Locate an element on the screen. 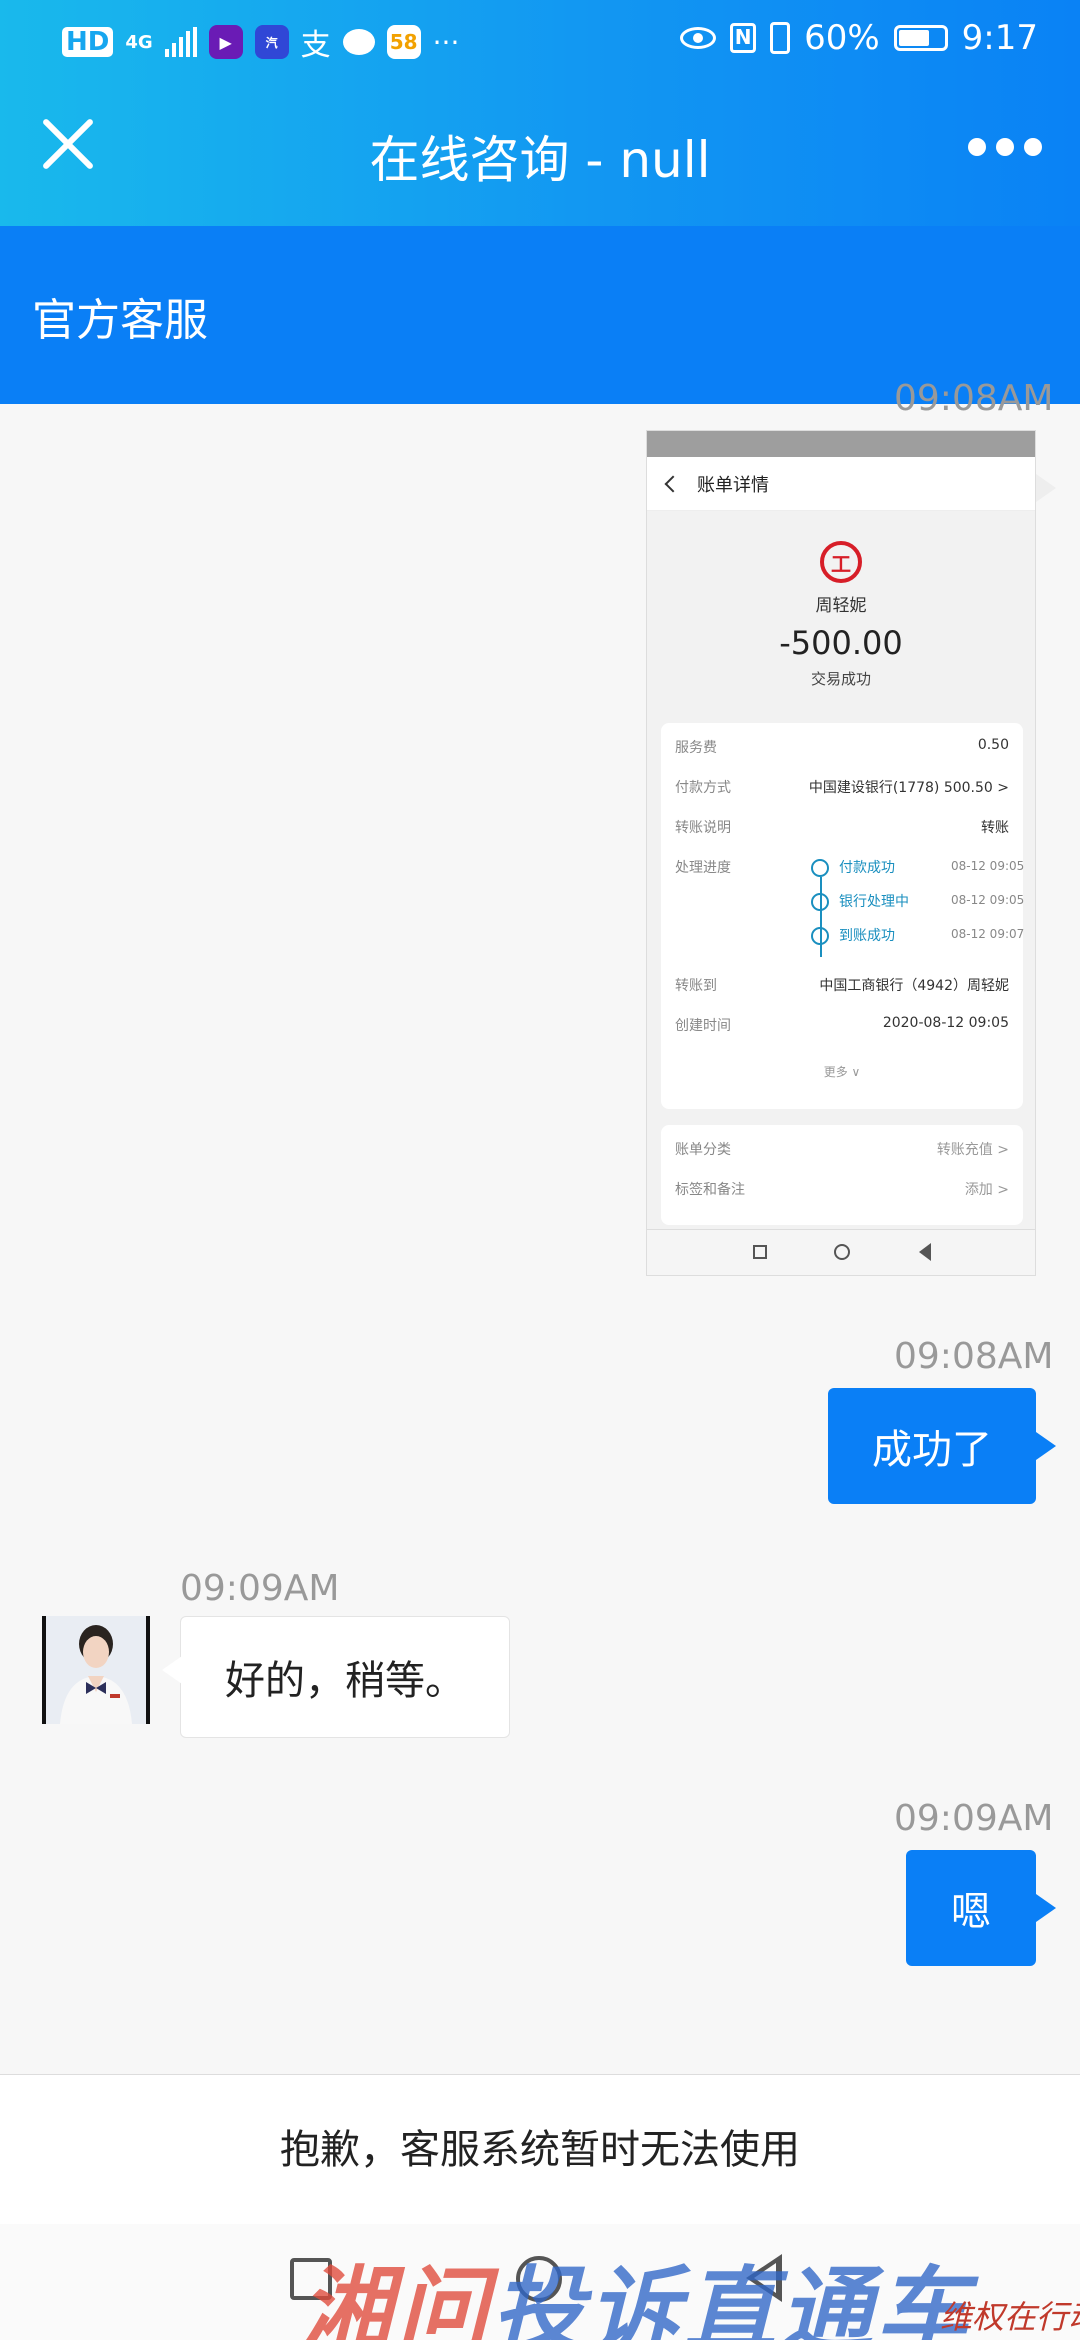 The image size is (1080, 2340). message-text: 嗯 is located at coordinates (971, 1912).